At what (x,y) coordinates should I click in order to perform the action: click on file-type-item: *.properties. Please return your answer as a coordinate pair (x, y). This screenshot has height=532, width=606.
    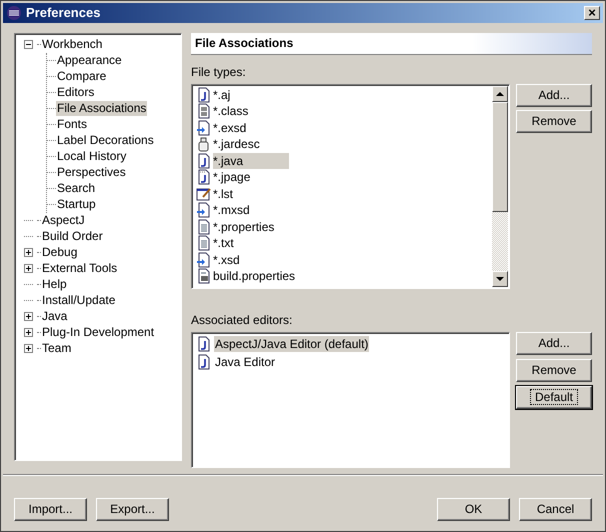
    Looking at the image, I should click on (258, 226).